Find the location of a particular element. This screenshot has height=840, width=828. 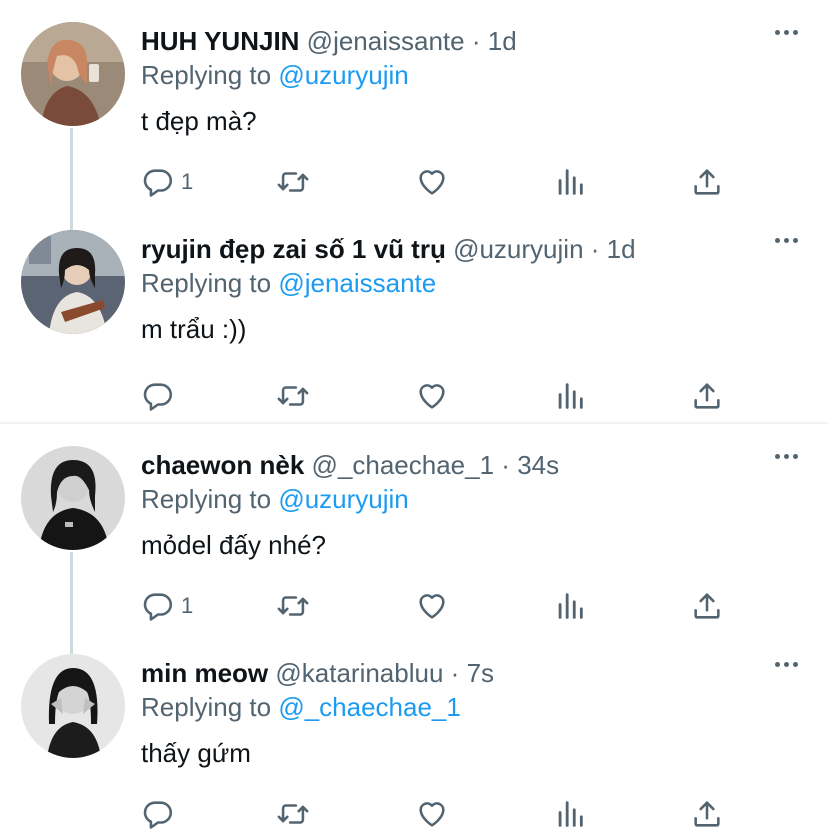

display-name: HUH YUNJIN is located at coordinates (220, 41).